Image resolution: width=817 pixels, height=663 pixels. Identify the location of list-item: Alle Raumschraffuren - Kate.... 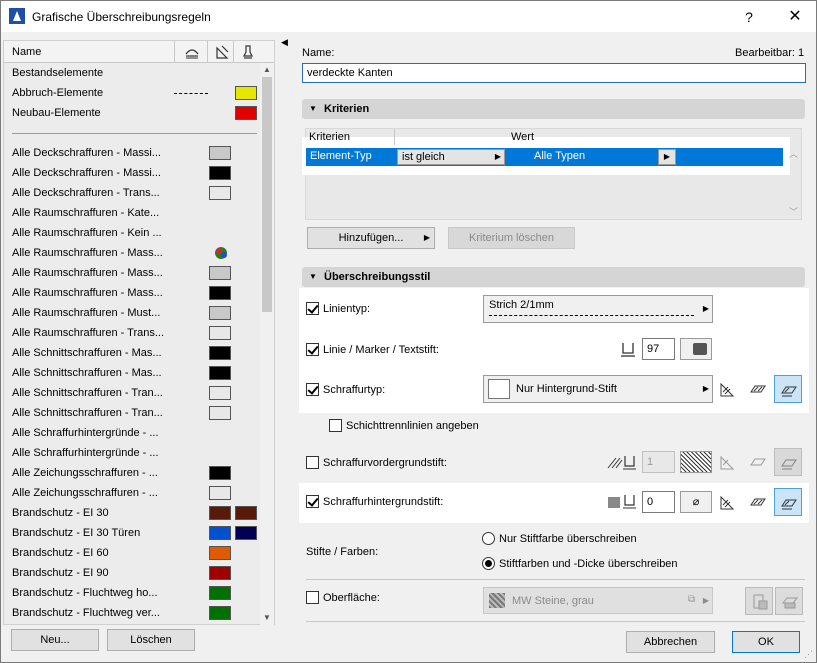
(131, 213).